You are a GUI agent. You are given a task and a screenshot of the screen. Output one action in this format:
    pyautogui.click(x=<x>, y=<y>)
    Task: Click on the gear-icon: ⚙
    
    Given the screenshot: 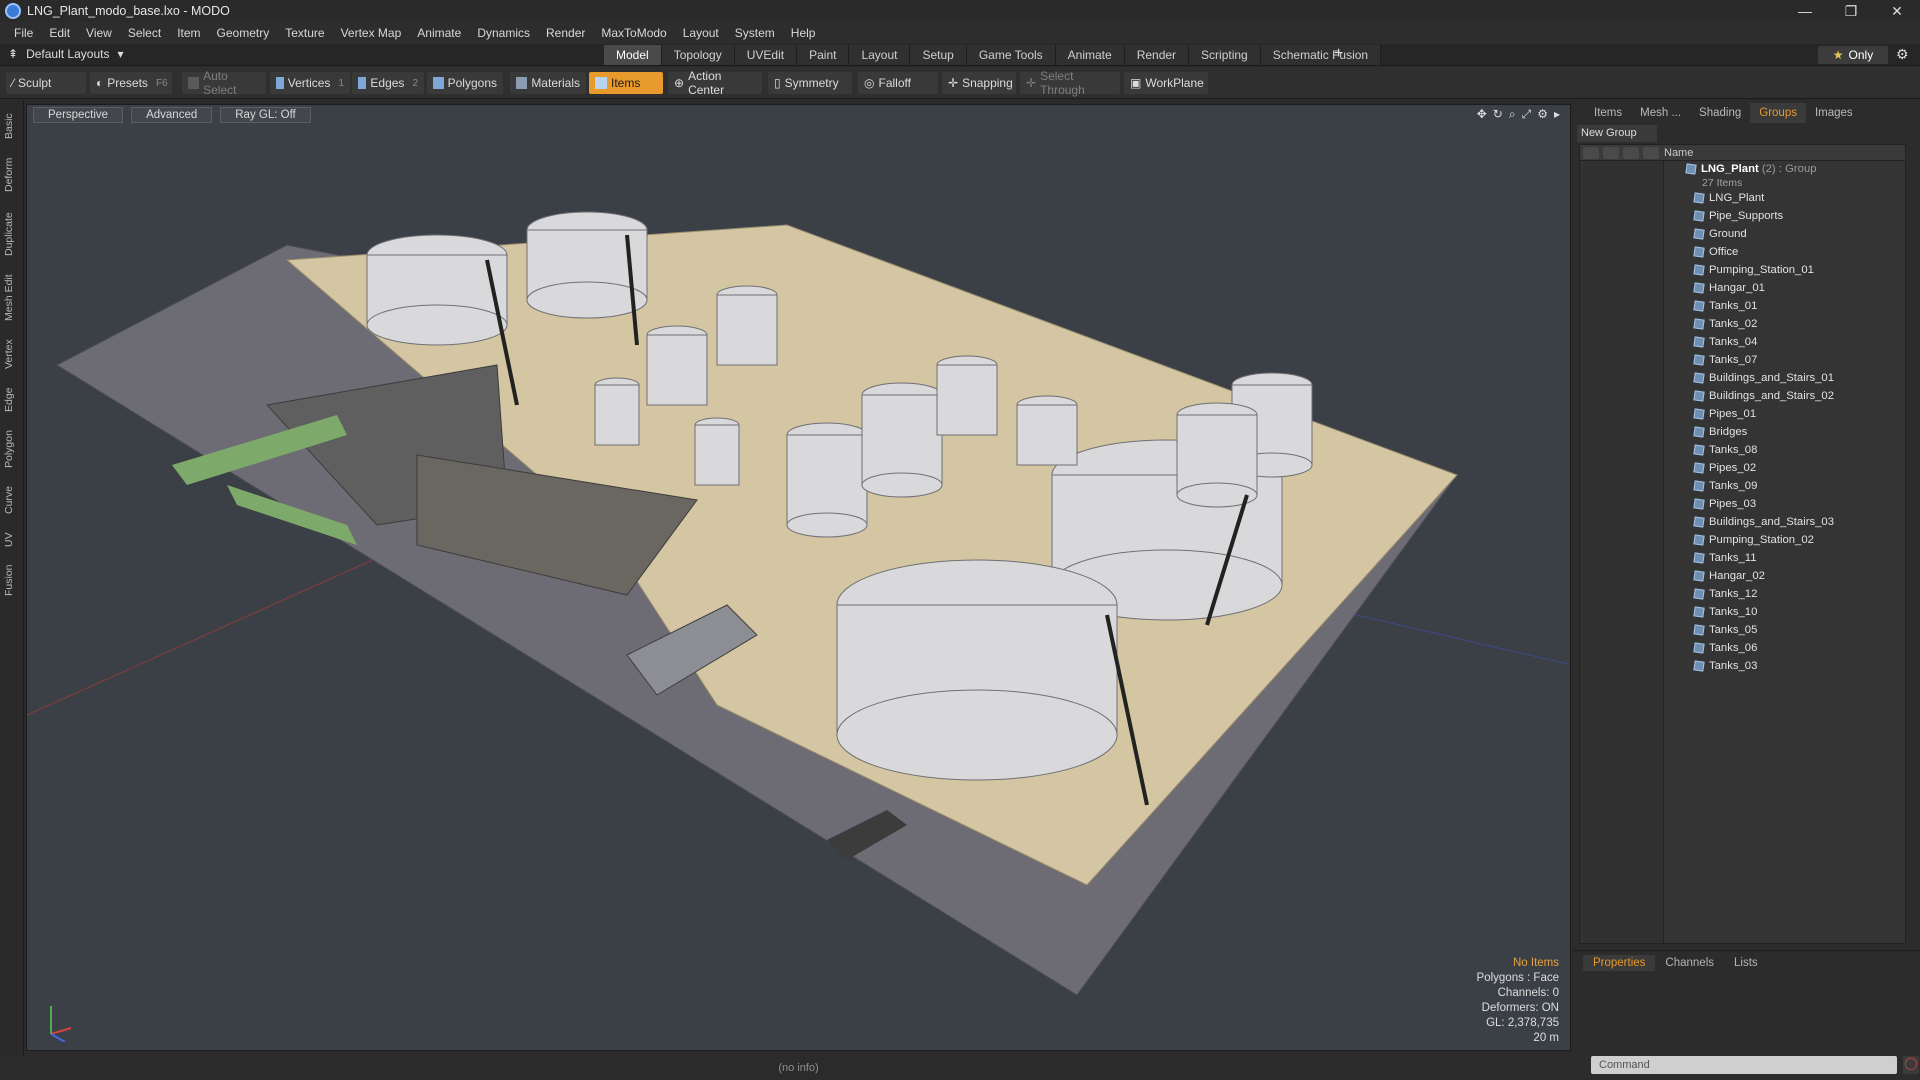 What is the action you would take?
    pyautogui.click(x=1902, y=54)
    